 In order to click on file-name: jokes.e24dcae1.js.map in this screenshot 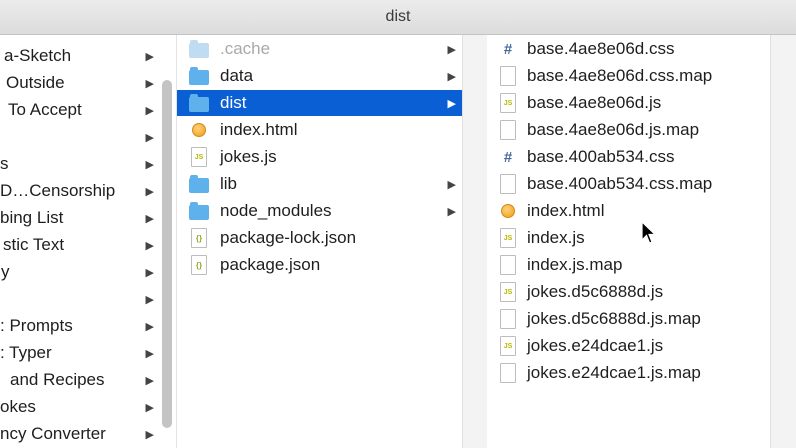, I will do `click(614, 372)`.